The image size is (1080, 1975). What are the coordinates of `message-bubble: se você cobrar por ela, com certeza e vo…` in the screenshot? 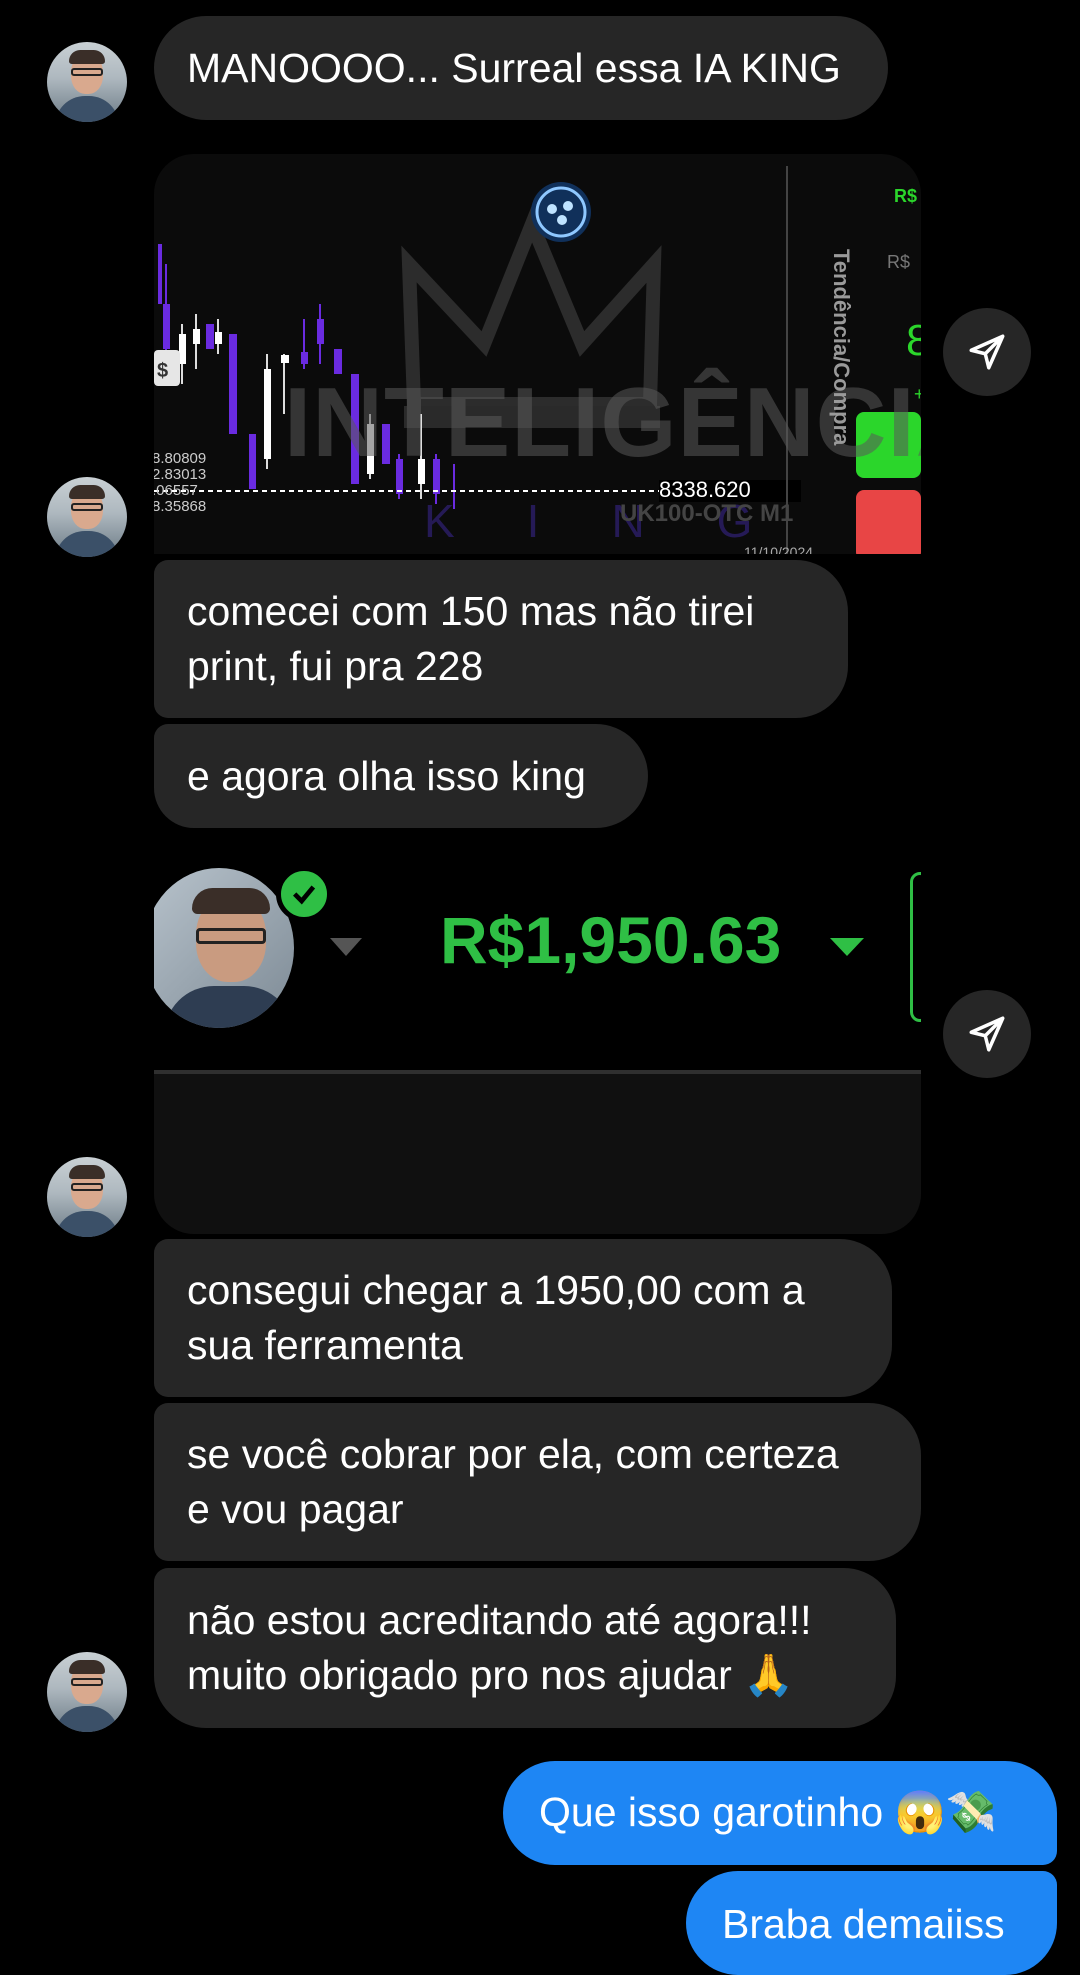 It's located at (537, 1482).